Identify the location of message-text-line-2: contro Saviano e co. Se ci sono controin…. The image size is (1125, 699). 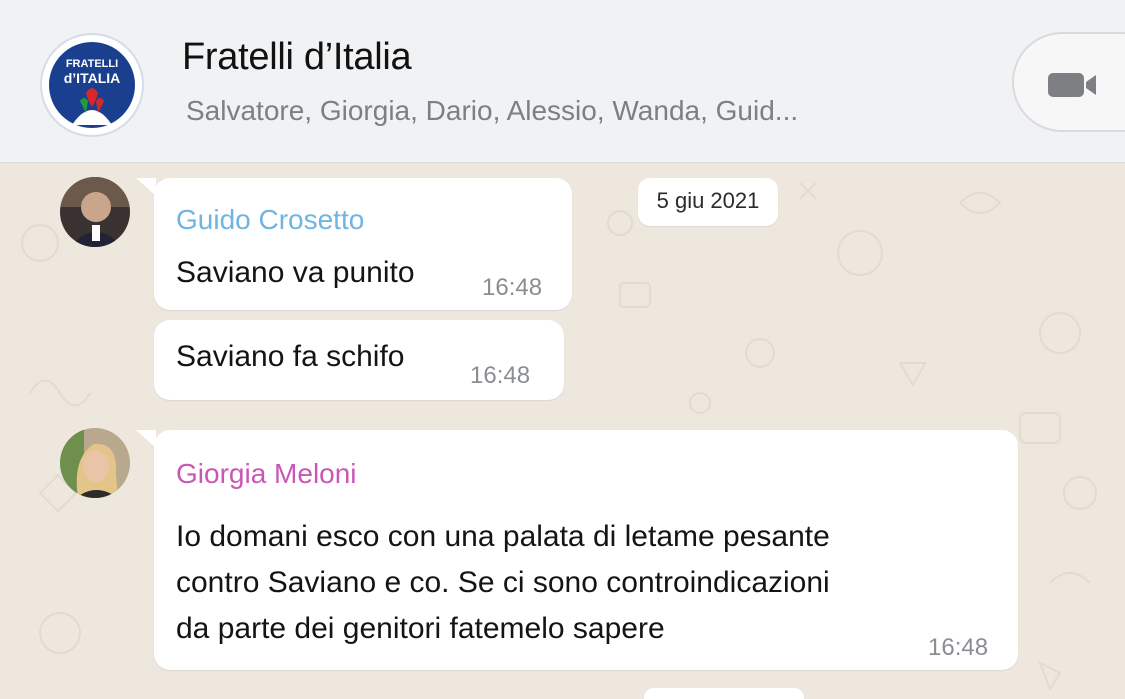
(503, 582).